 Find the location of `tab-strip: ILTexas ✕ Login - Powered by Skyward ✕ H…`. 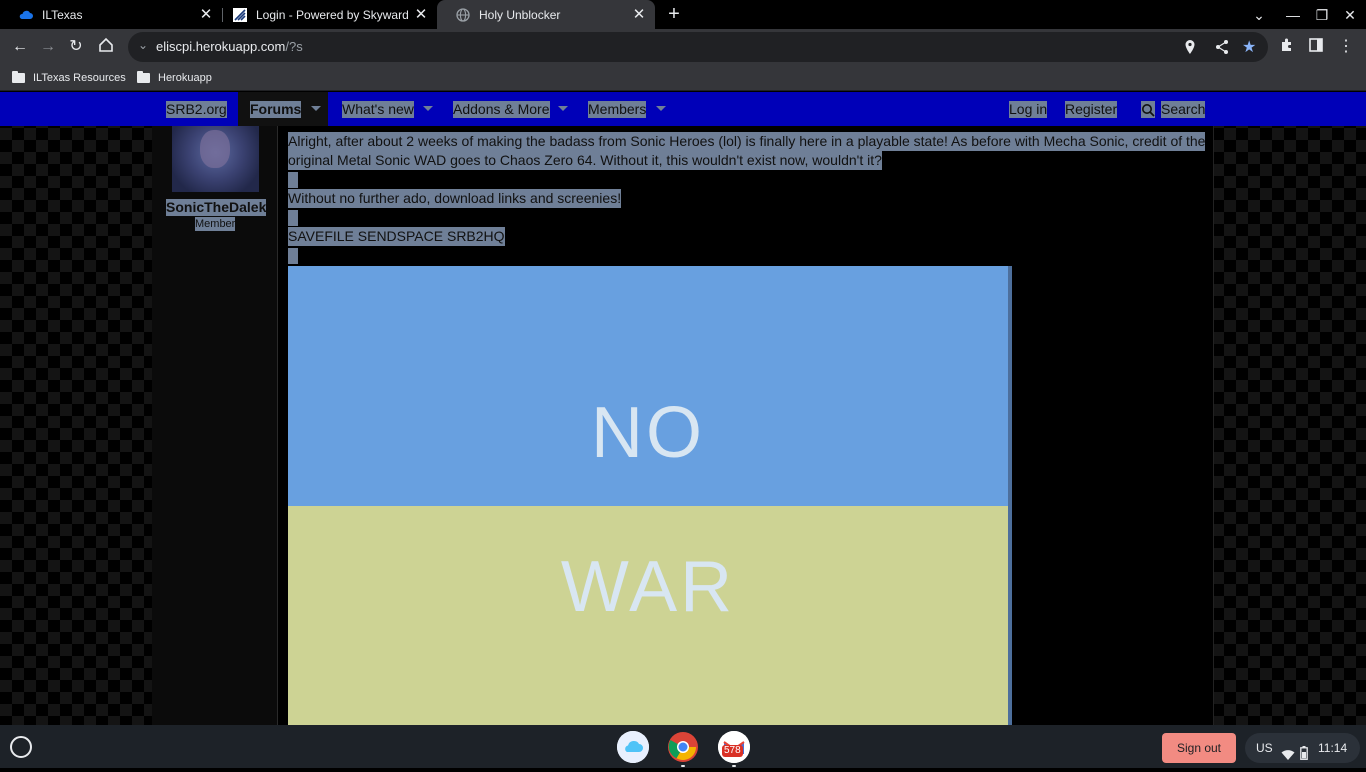

tab-strip: ILTexas ✕ Login - Powered by Skyward ✕ H… is located at coordinates (683, 14).